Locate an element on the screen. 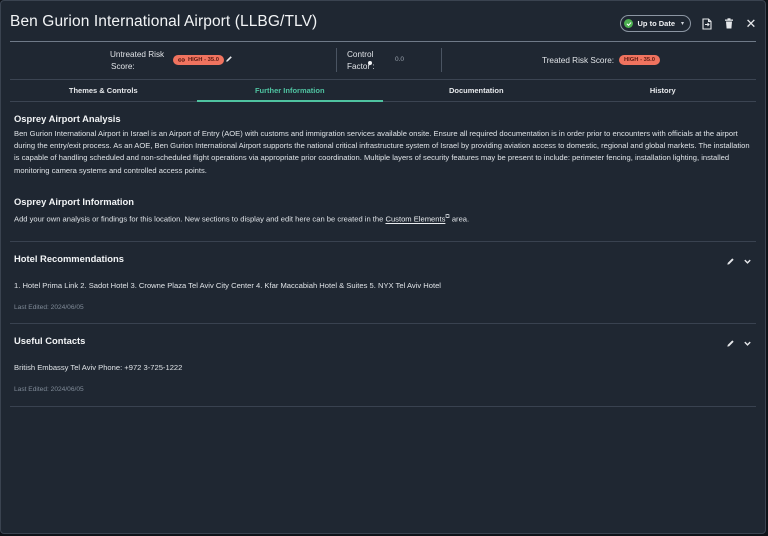 Image resolution: width=768 pixels, height=536 pixels. untreated-risk-label-line1: Untreated Risk is located at coordinates (137, 54).